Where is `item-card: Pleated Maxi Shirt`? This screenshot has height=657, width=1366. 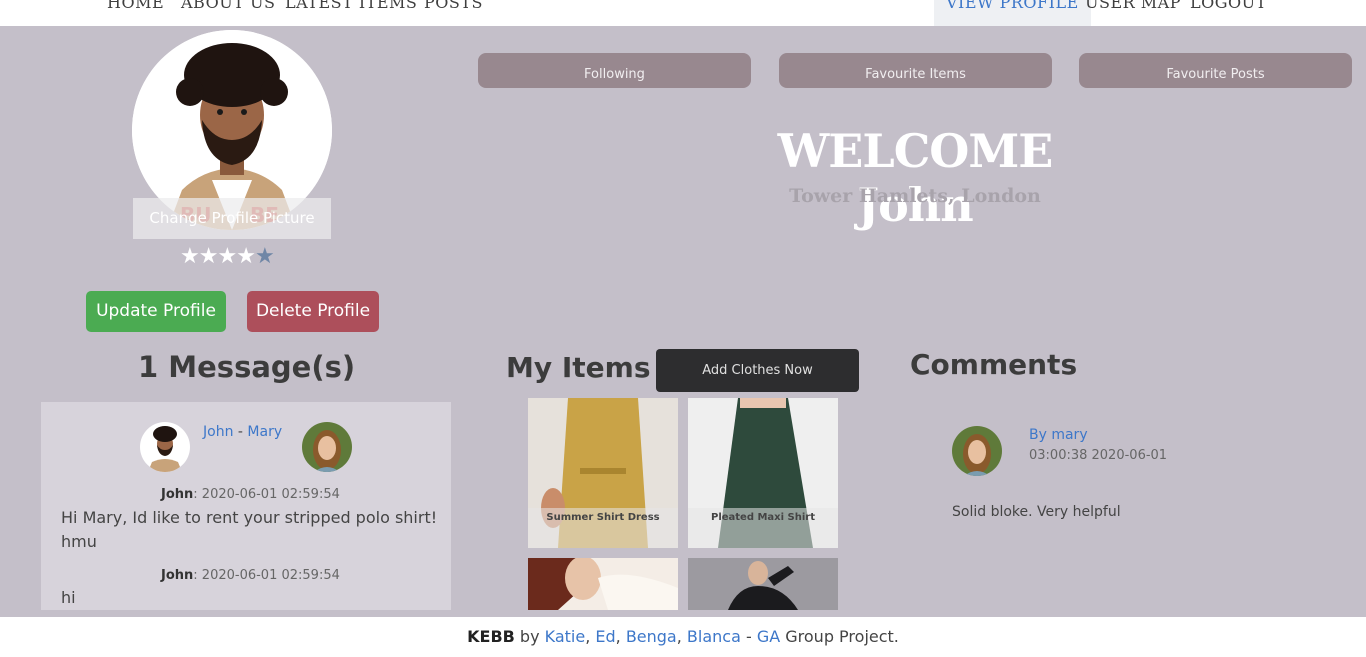 item-card: Pleated Maxi Shirt is located at coordinates (763, 473).